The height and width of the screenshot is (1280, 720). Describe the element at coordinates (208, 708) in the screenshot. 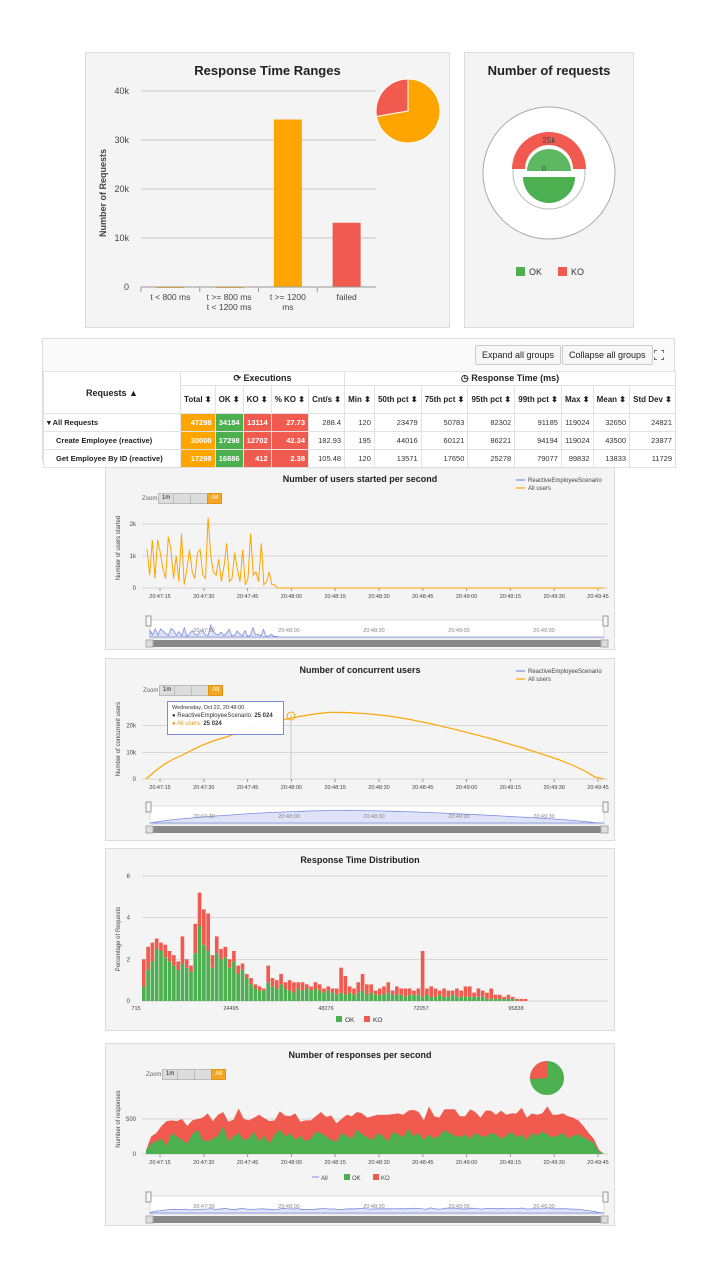

I see `tooltip-date: Wednesday, Oct 22, 20:48:00` at that location.